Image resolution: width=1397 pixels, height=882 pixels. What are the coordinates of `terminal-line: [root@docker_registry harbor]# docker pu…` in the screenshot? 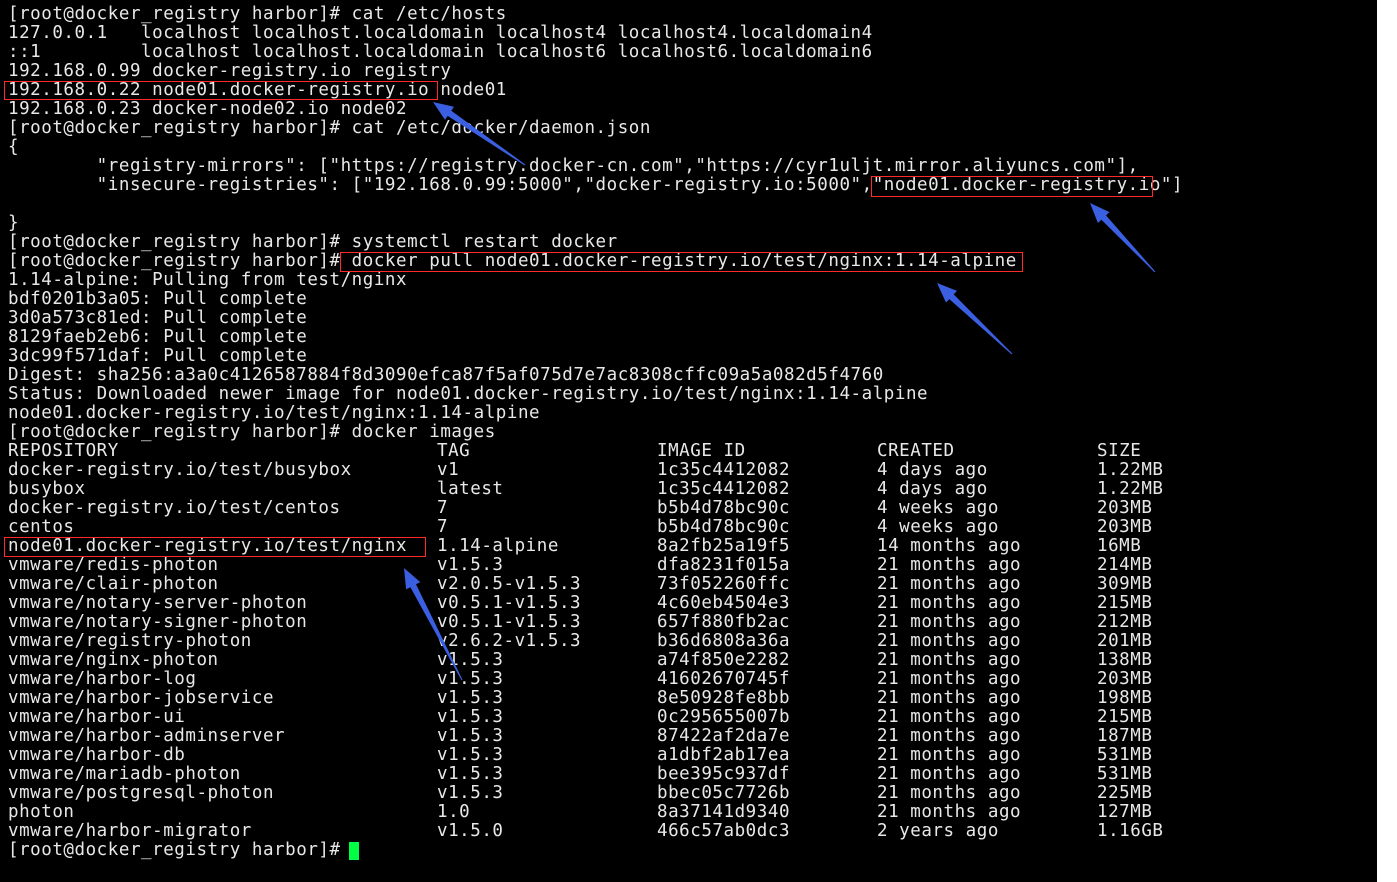 It's located at (512, 261).